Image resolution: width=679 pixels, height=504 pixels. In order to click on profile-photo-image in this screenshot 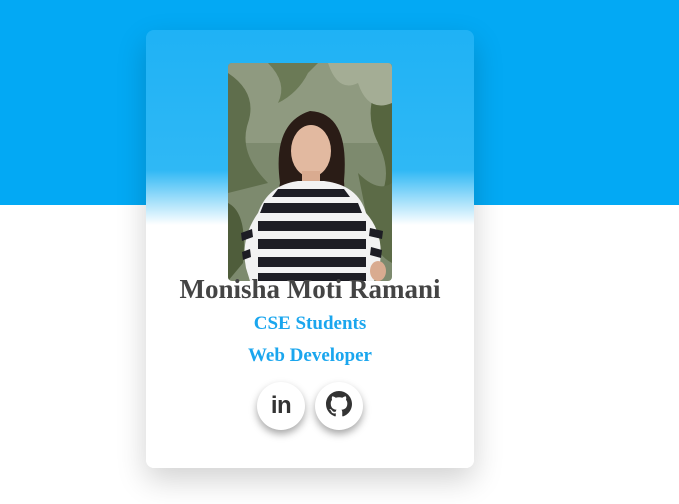, I will do `click(310, 172)`.